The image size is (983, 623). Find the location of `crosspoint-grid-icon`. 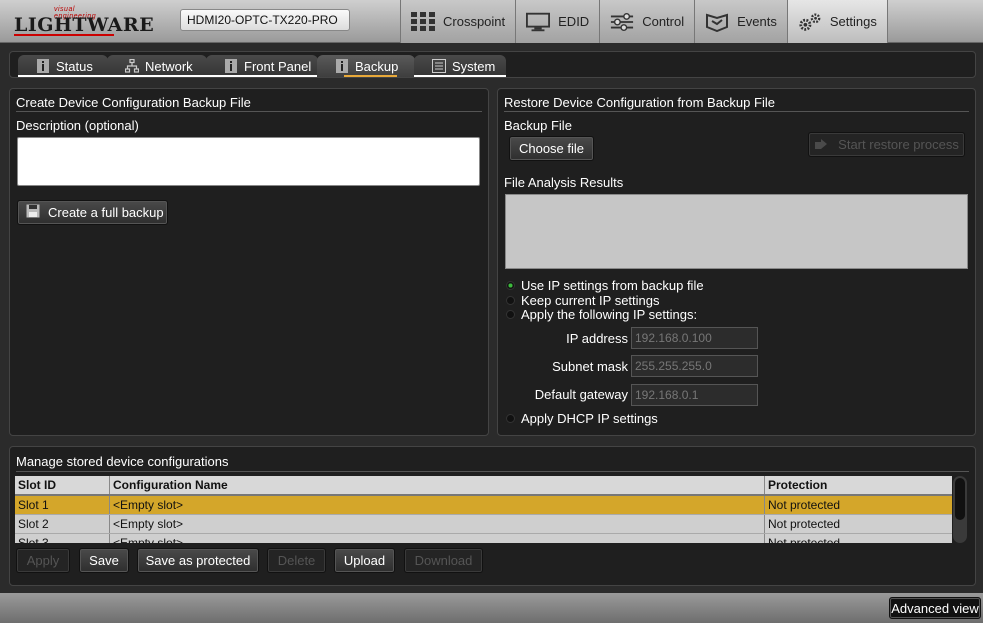

crosspoint-grid-icon is located at coordinates (423, 22).